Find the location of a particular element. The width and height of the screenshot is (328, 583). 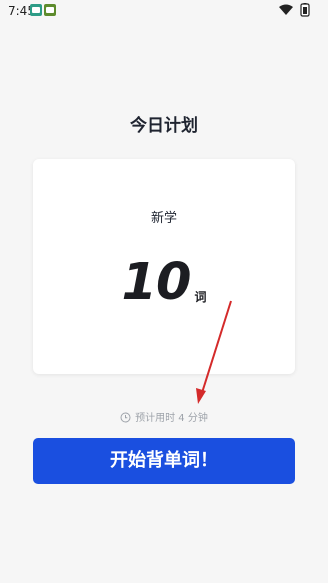

start-learning-button: 开始背单词！ is located at coordinates (164, 461).